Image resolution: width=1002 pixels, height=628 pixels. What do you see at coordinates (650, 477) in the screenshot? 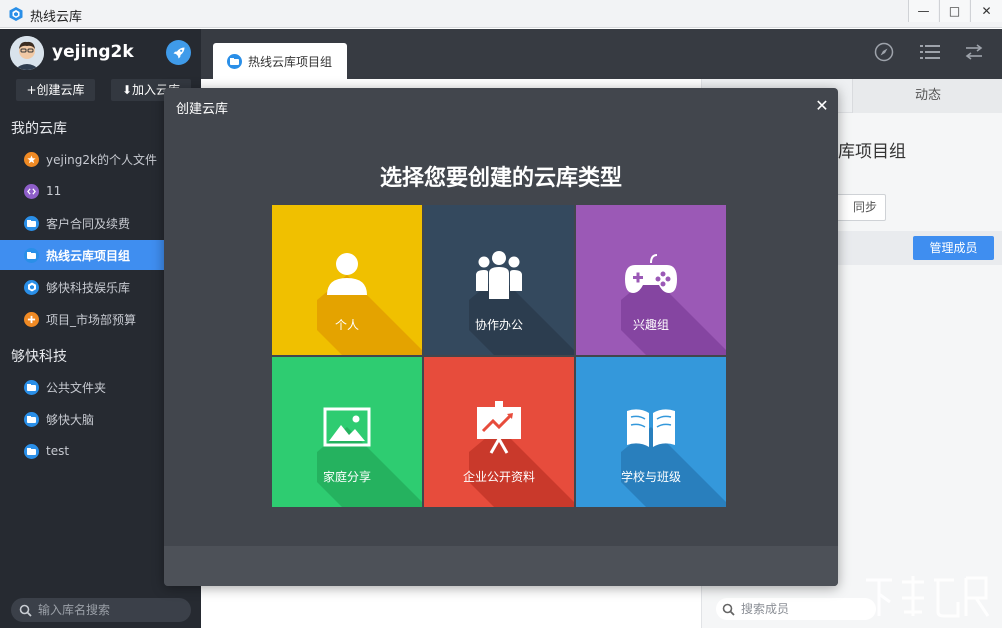
I see `tile-label: 学校与班级` at bounding box center [650, 477].